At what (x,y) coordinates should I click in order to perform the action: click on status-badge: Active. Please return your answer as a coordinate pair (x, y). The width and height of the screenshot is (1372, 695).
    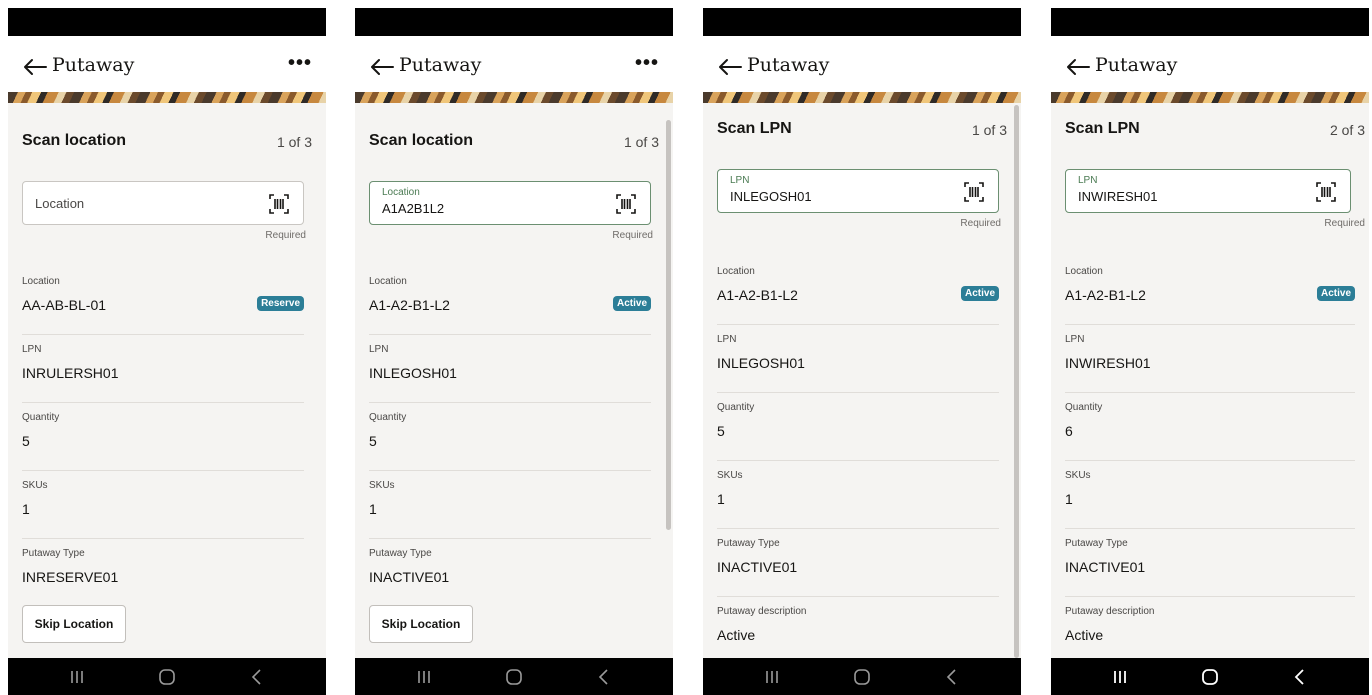
    Looking at the image, I should click on (1335, 293).